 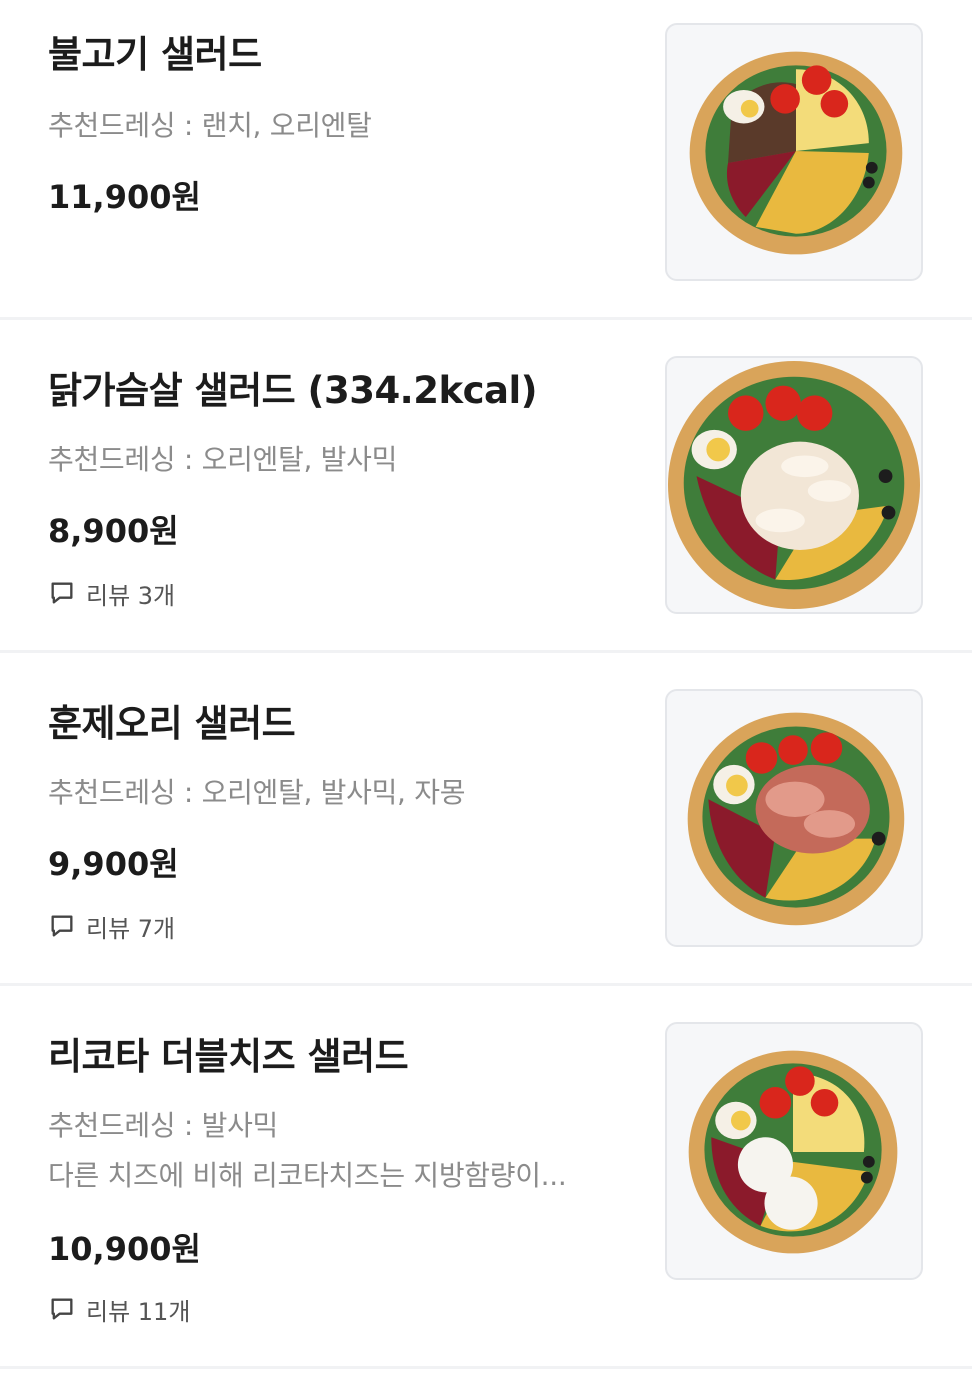 What do you see at coordinates (228, 1056) in the screenshot?
I see `menu-item-title: 리코타 더블치즈 샐러드` at bounding box center [228, 1056].